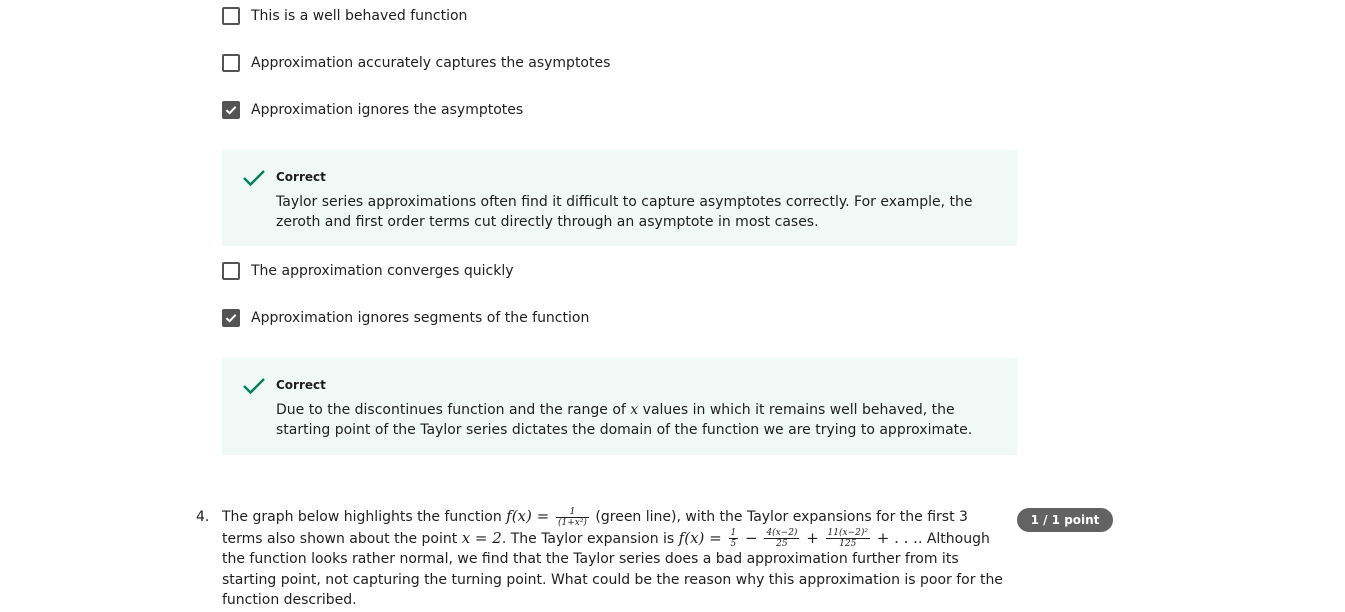  What do you see at coordinates (364, 517) in the screenshot?
I see `question-text-part: The graph below highlights the function` at bounding box center [364, 517].